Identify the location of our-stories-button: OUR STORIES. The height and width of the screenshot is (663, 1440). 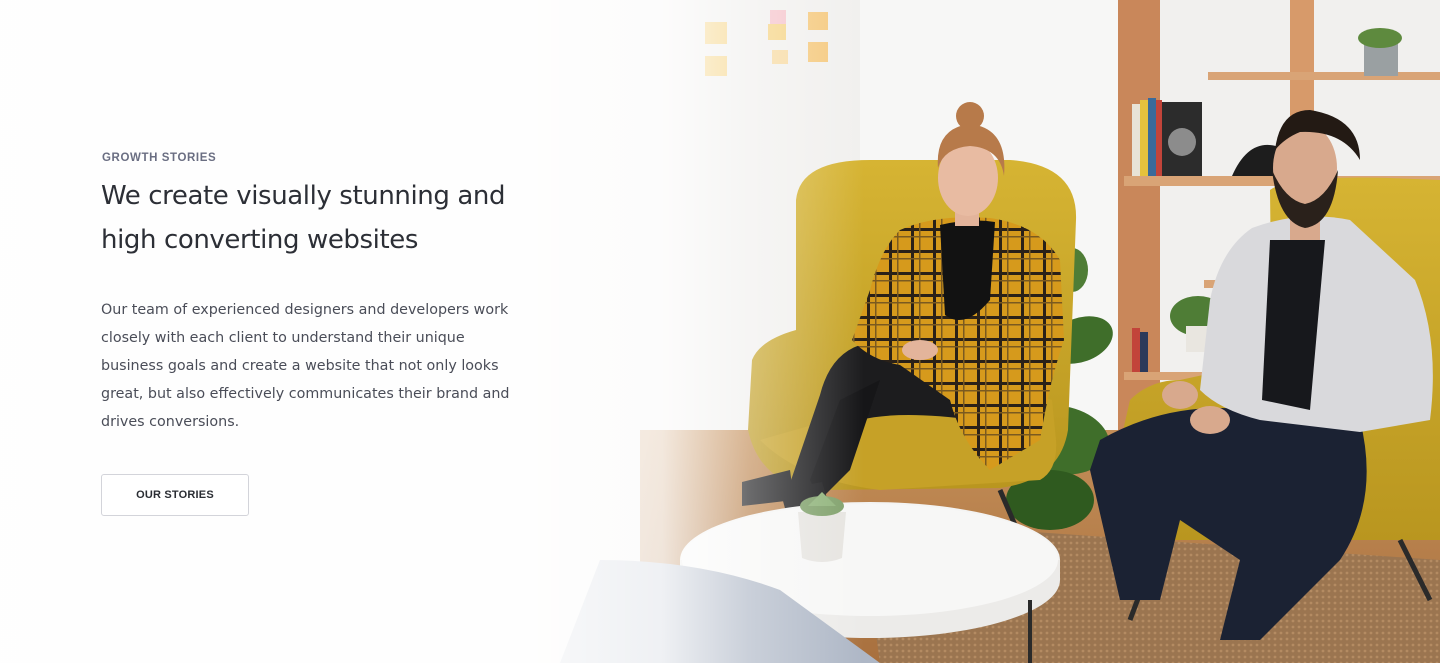
(175, 495).